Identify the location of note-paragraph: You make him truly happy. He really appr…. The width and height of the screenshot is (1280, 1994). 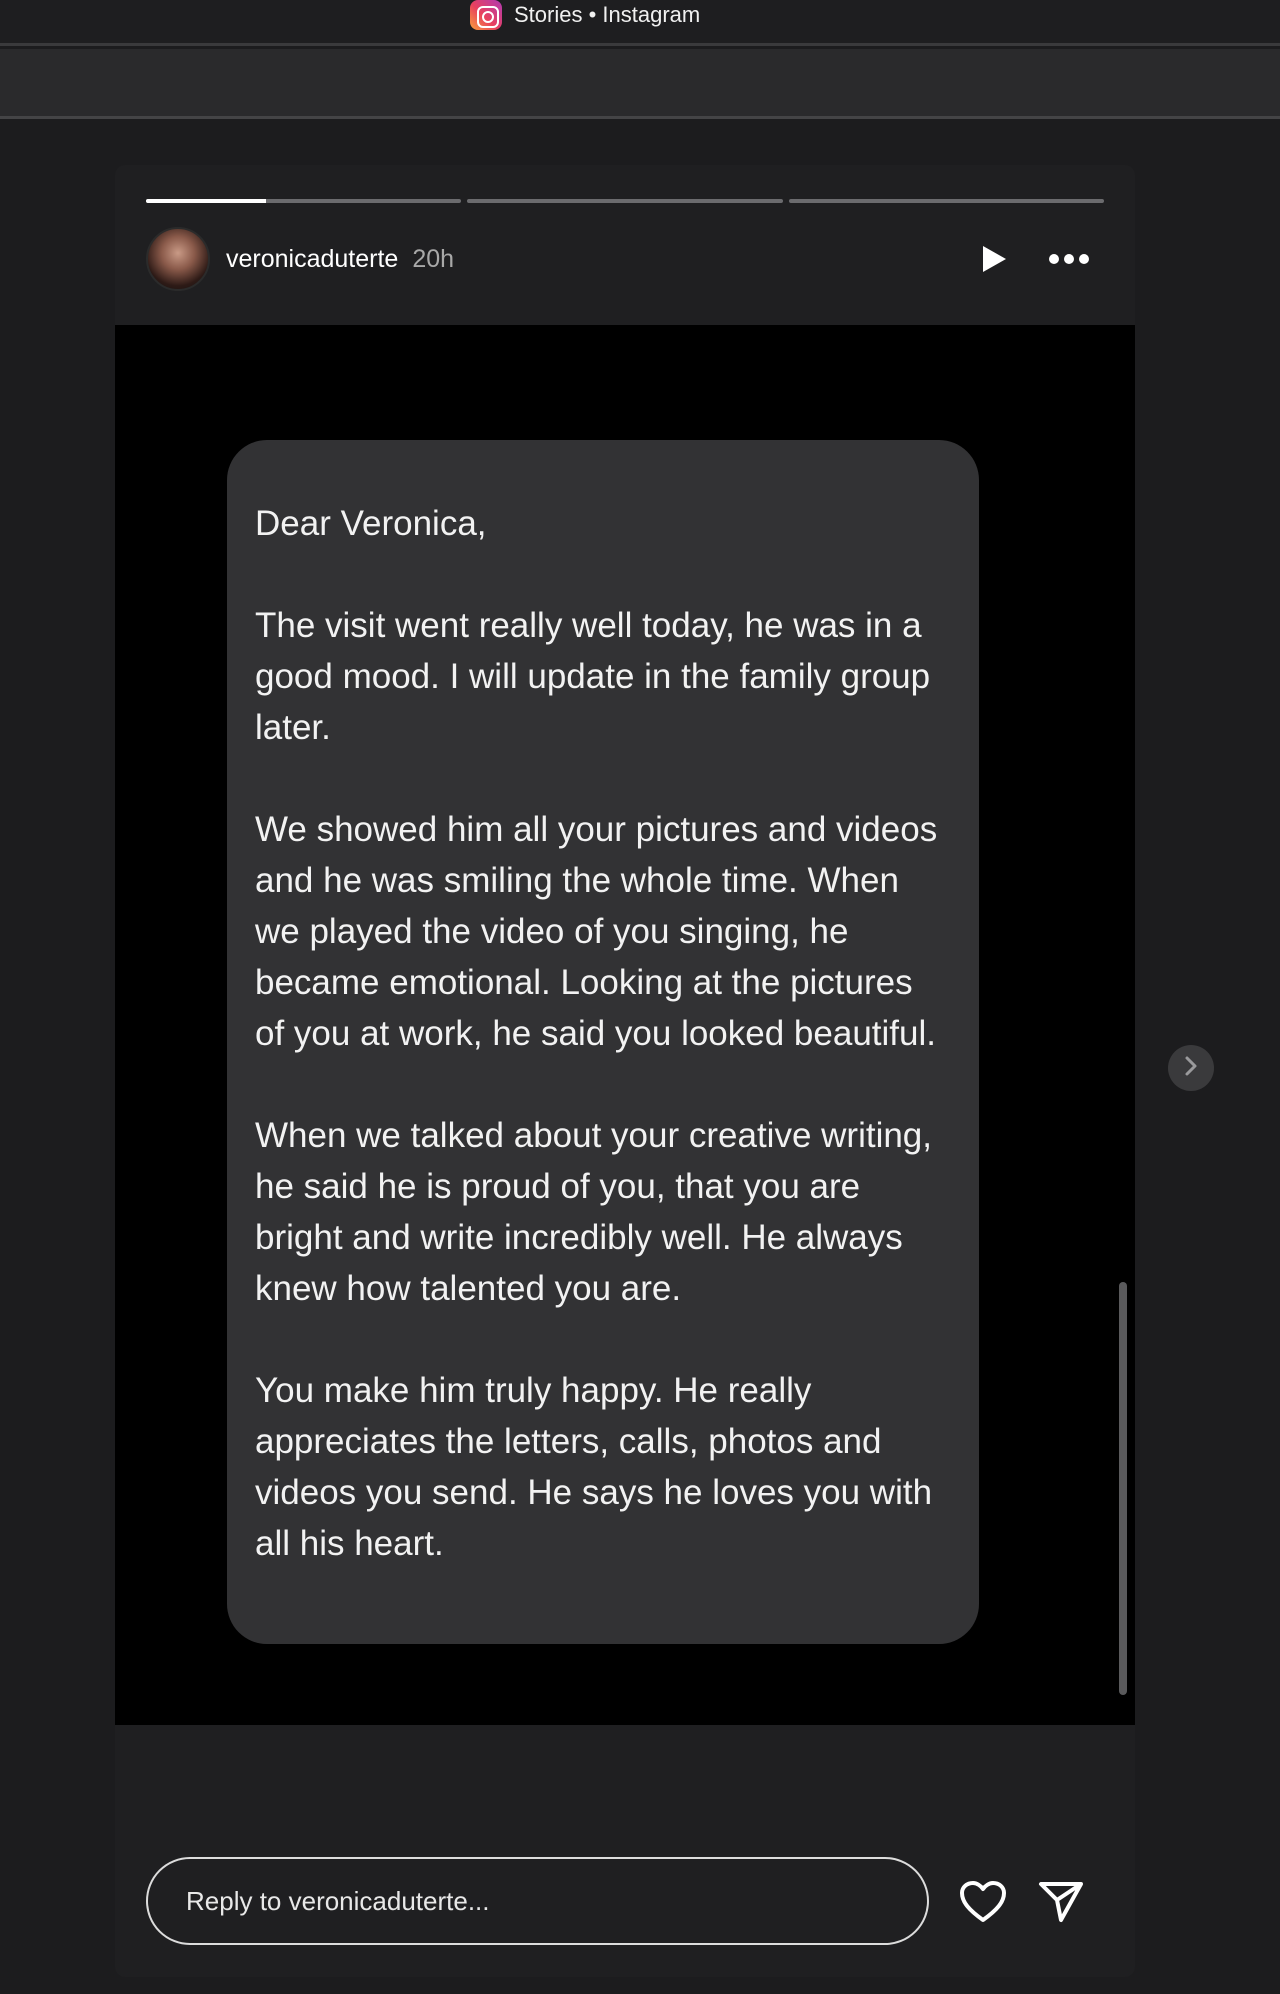
(594, 1467).